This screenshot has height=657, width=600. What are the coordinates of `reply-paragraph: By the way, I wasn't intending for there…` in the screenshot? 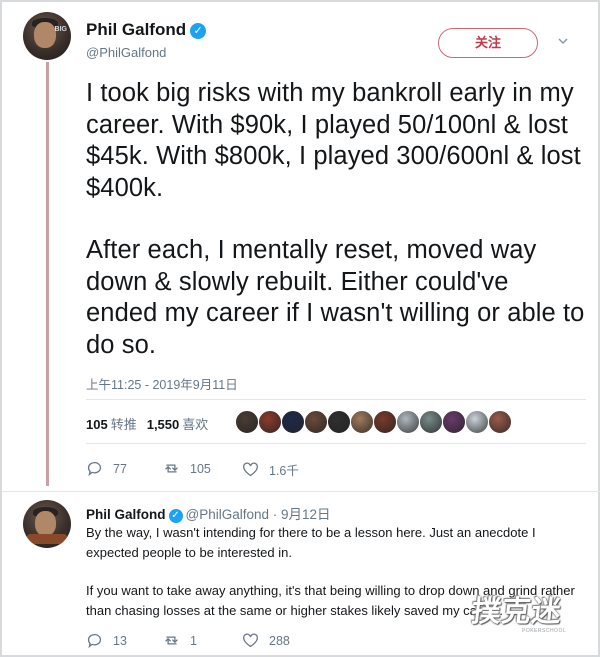 It's located at (311, 542).